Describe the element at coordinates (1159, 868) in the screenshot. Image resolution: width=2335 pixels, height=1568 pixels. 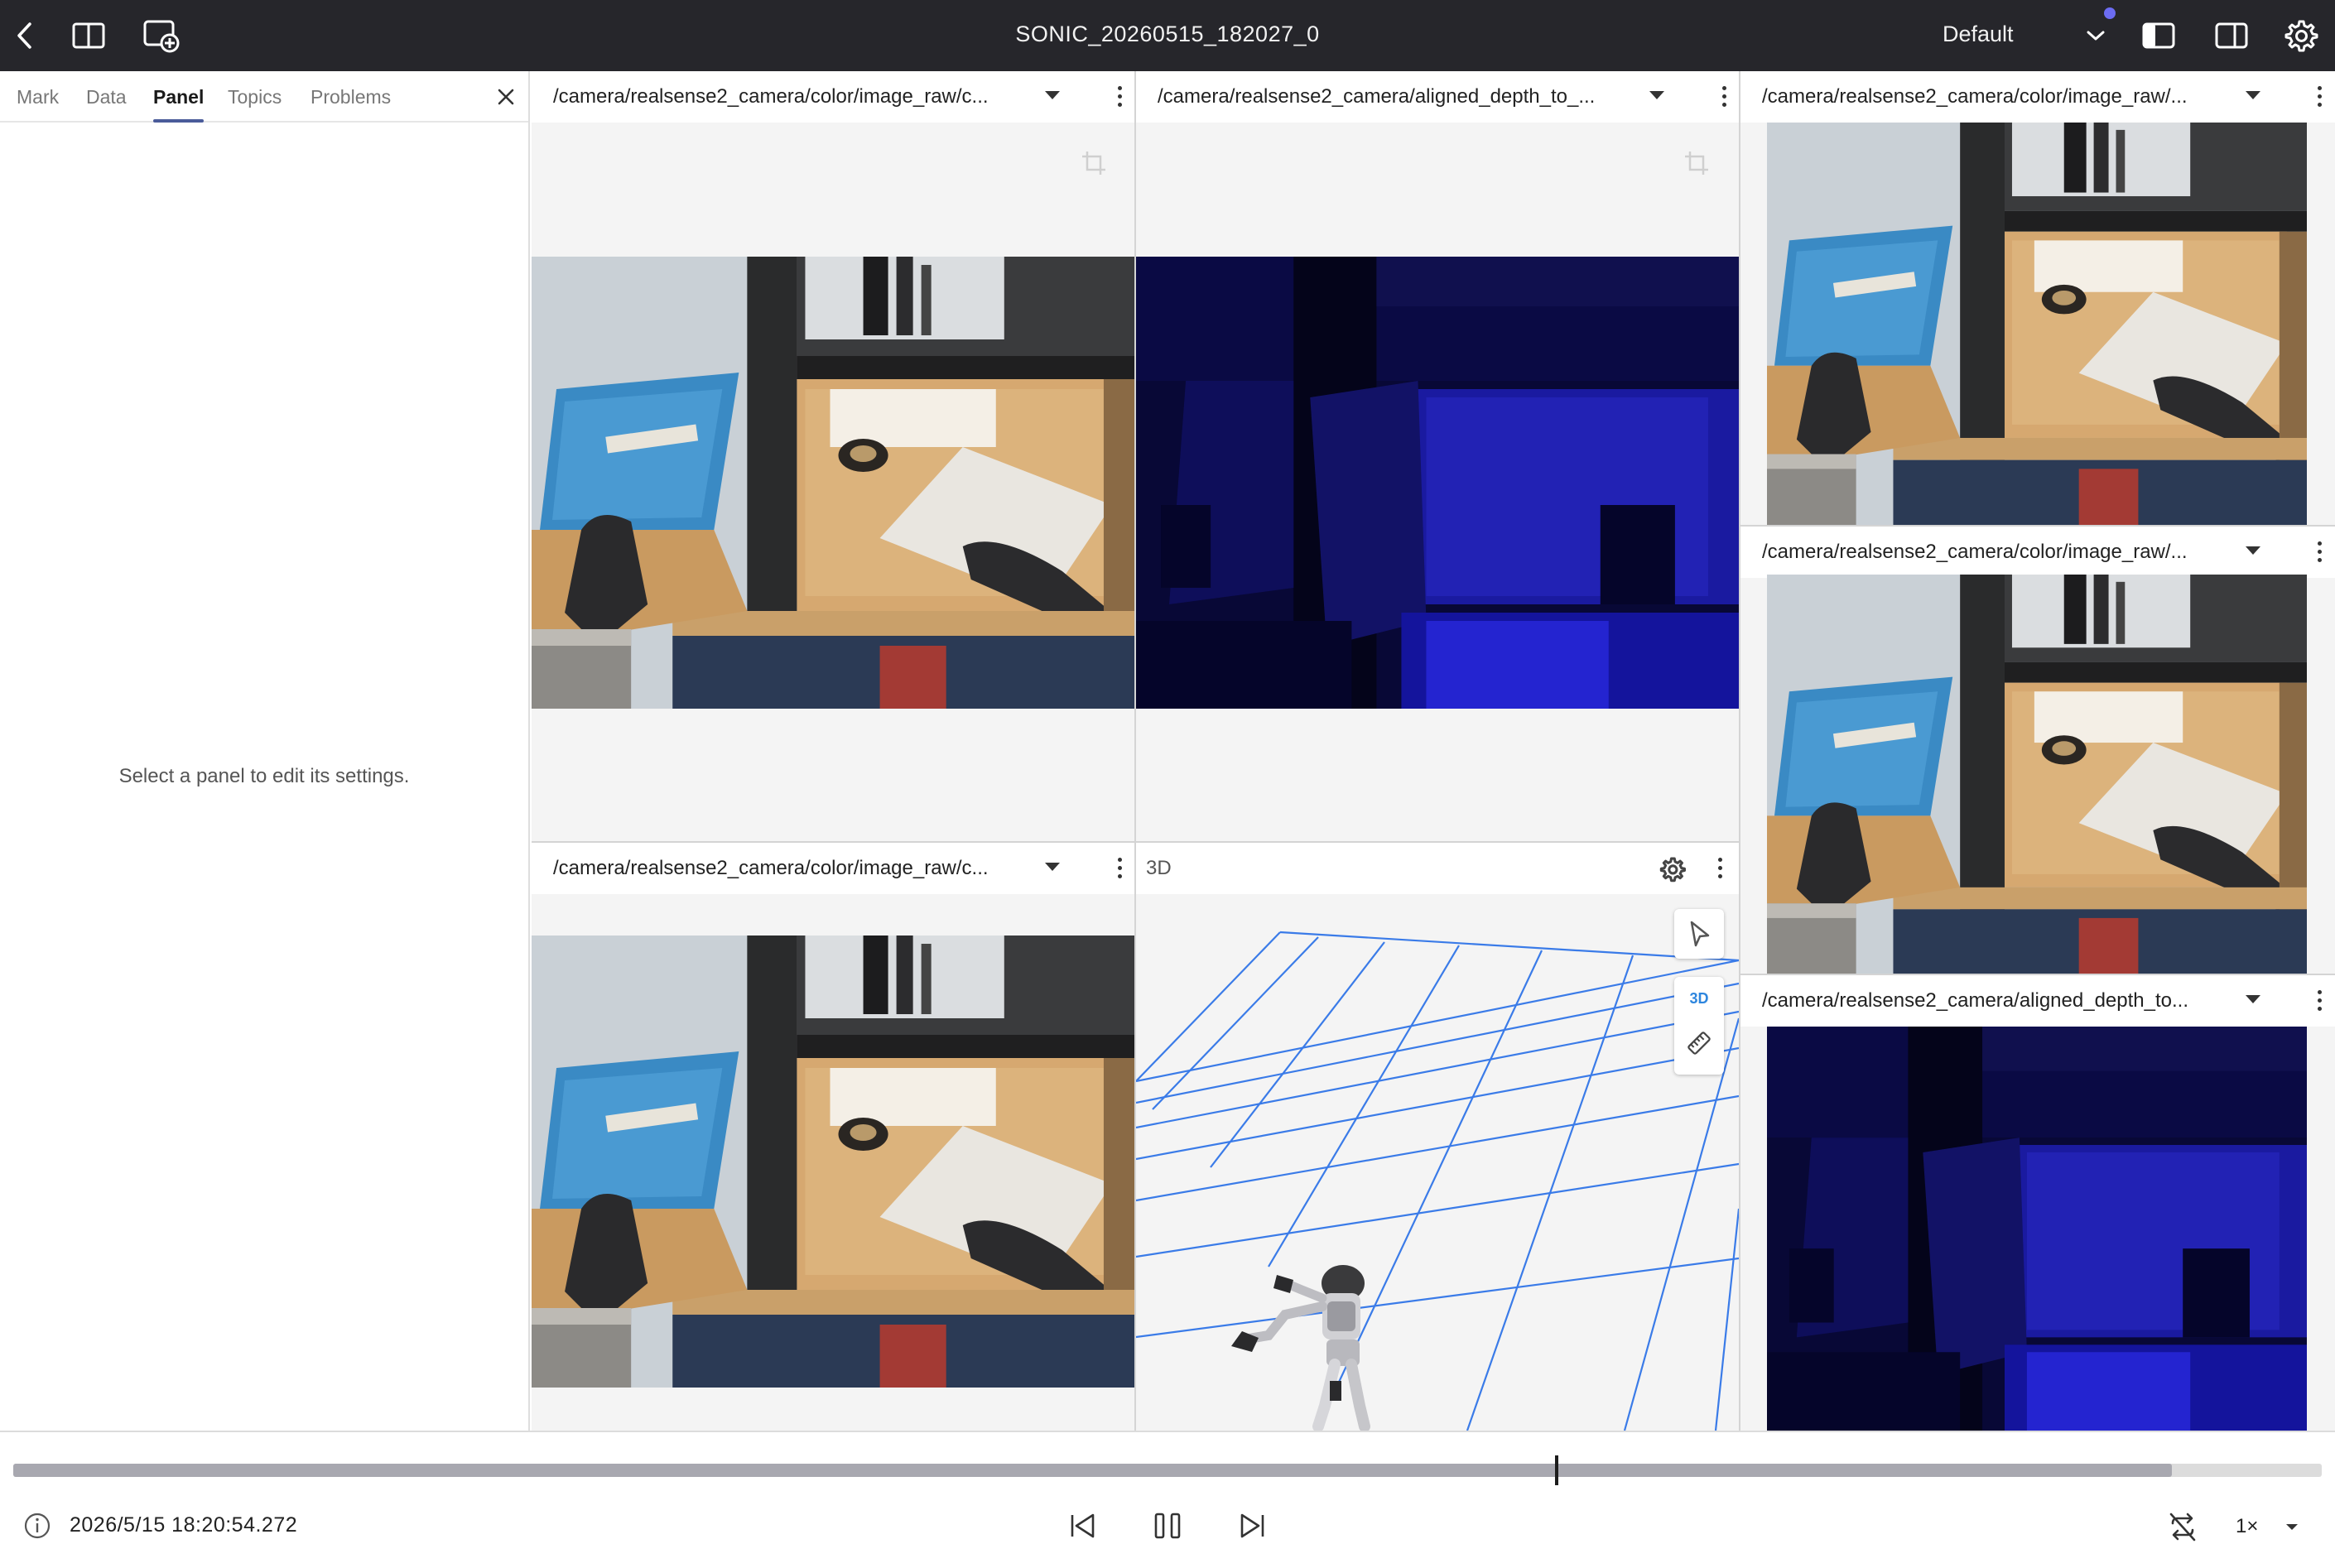
I see `panel-title: 3D` at that location.